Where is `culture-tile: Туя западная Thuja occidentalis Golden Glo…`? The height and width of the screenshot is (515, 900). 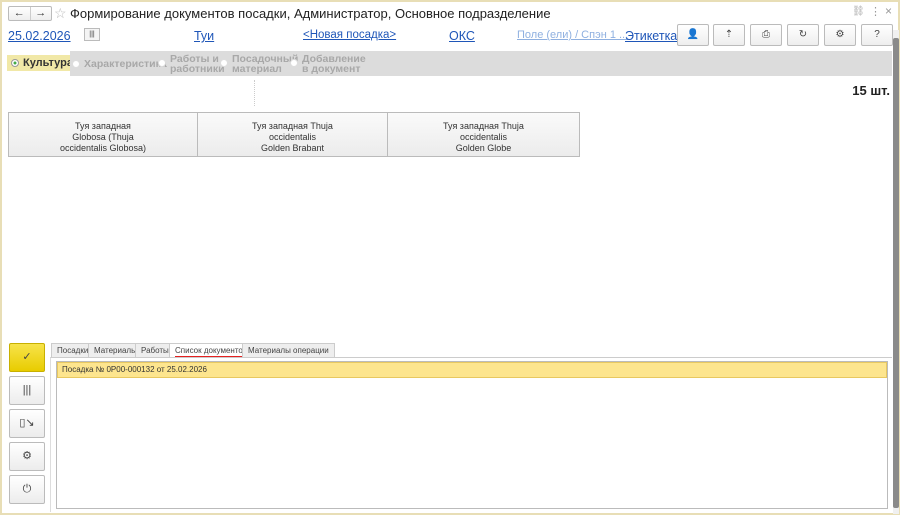 culture-tile: Туя западная Thuja occidentalis Golden Glo… is located at coordinates (483, 134).